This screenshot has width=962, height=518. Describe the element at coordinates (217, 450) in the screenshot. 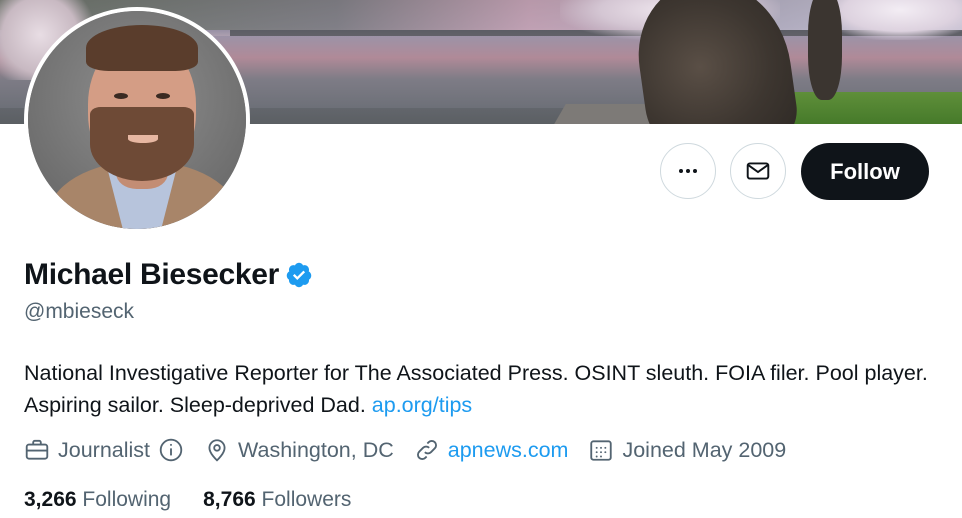

I see `location-pin-icon` at that location.